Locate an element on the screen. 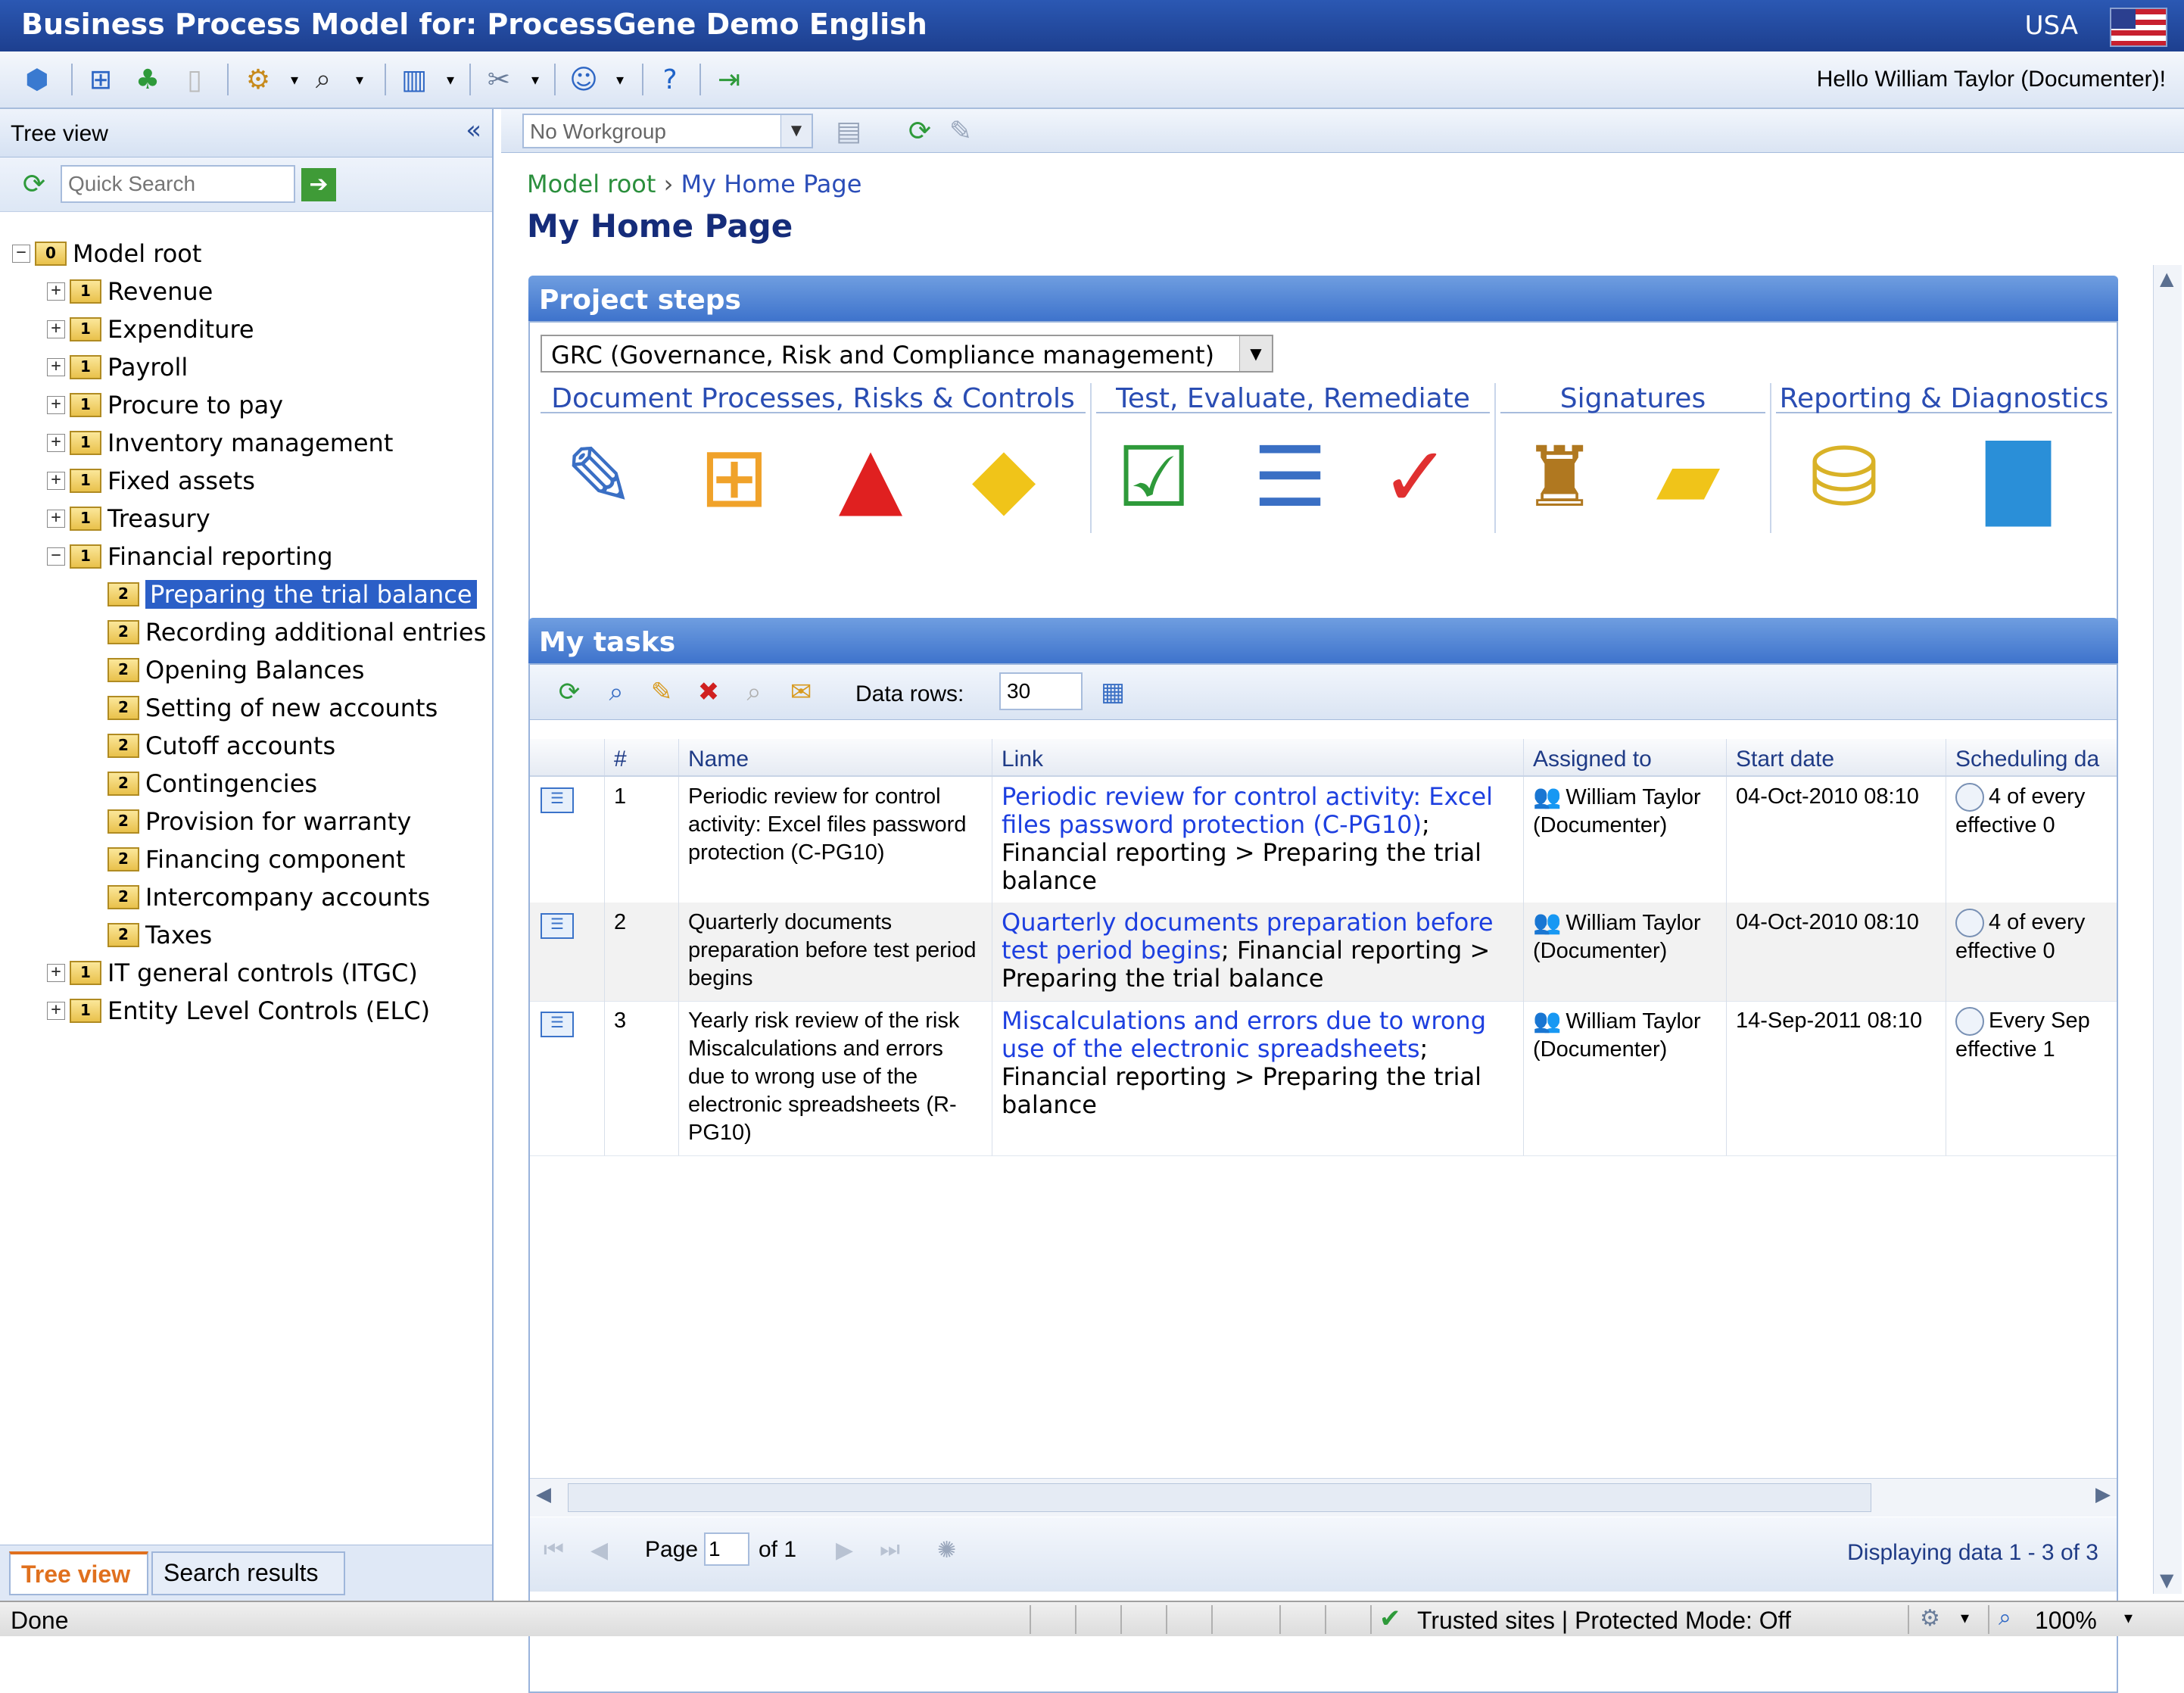  help-icon: ? is located at coordinates (670, 79).